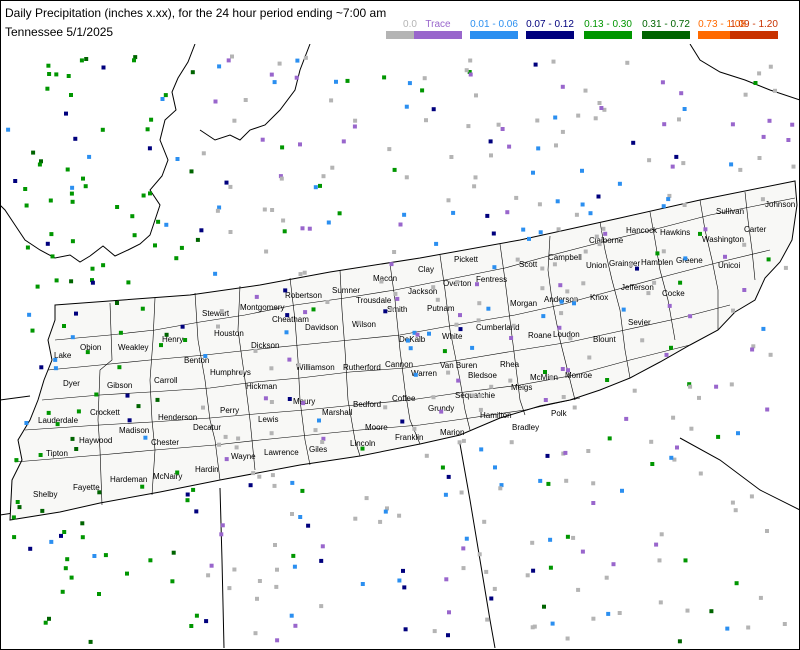 The image size is (800, 650). Describe the element at coordinates (315, 367) in the screenshot. I see `county-label: Williamson` at that location.